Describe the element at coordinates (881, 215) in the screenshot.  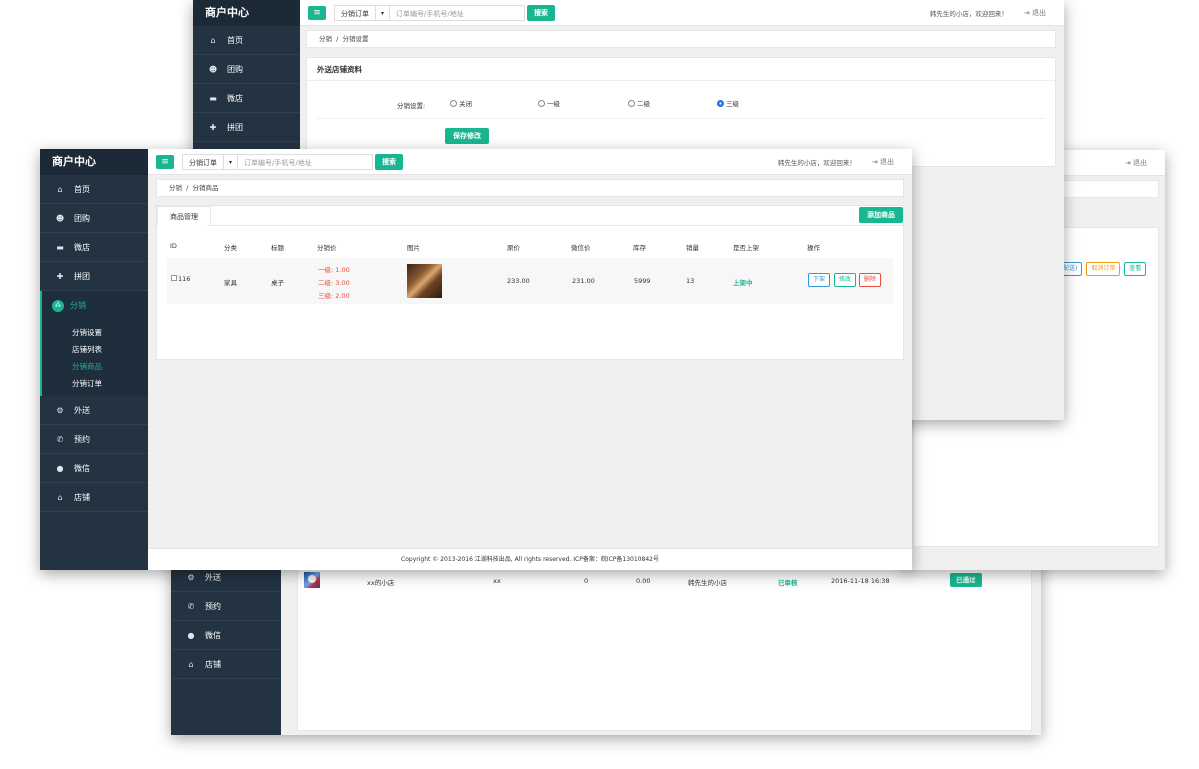
I see `add-product-button: 添加商品` at that location.